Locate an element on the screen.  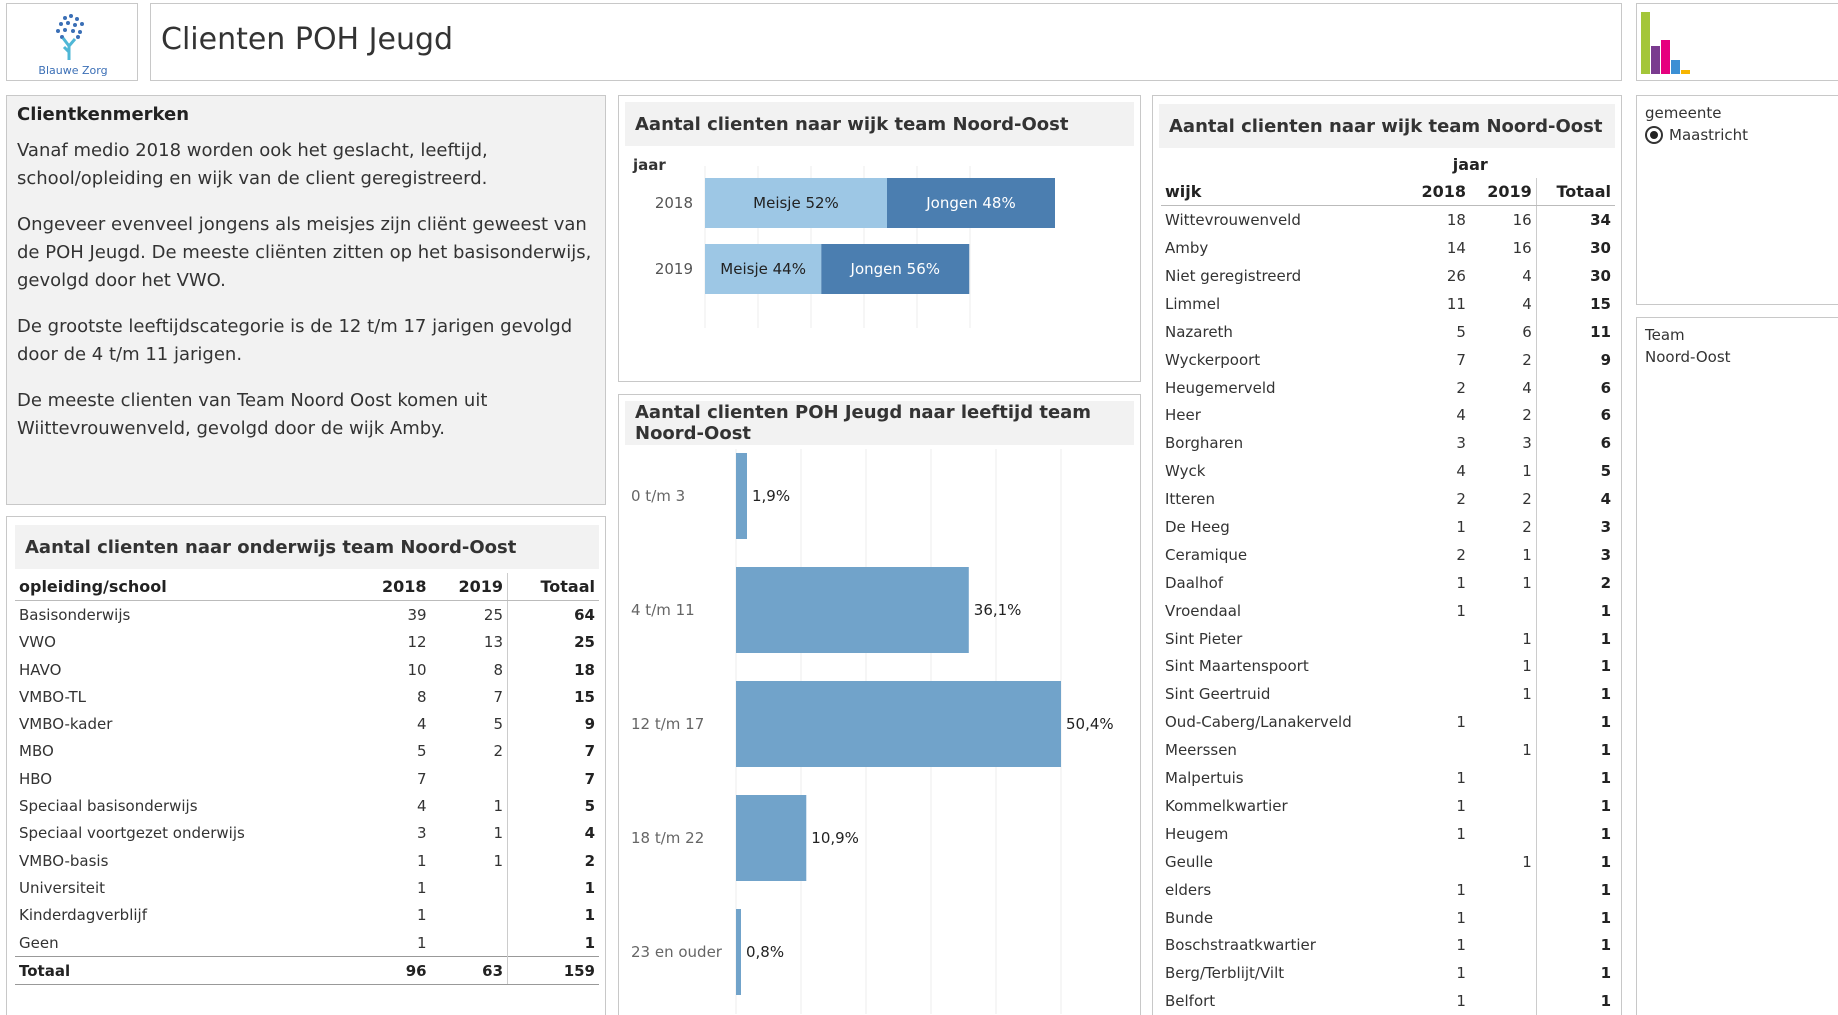
row-label: MBO is located at coordinates (36, 751).